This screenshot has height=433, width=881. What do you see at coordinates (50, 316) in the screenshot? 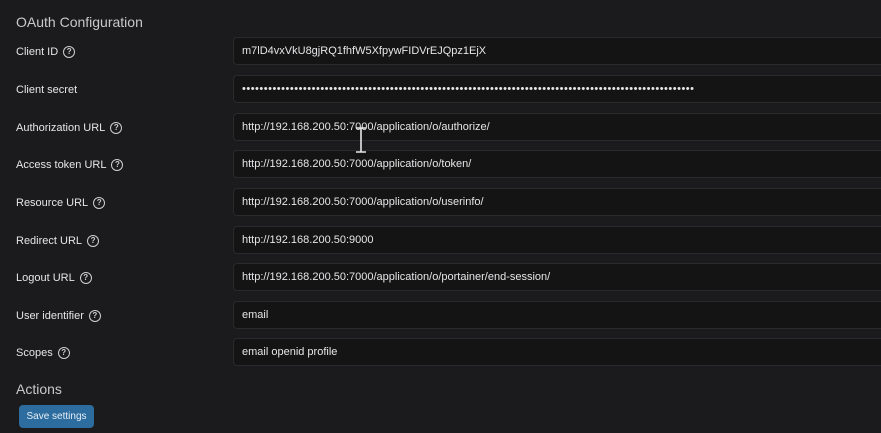
I see `user-identifier-label-text: User identifier` at bounding box center [50, 316].